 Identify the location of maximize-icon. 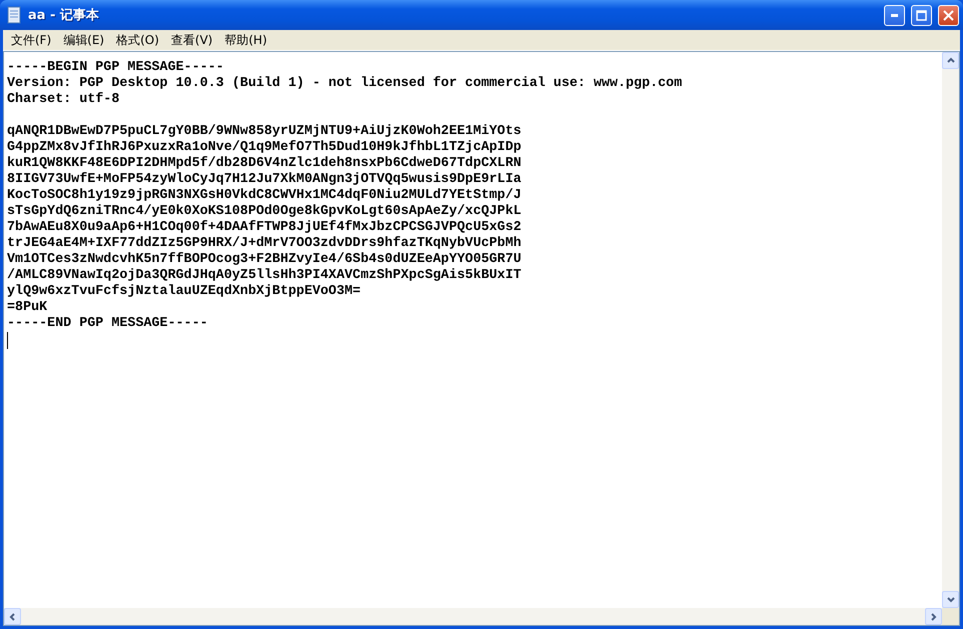
(921, 15).